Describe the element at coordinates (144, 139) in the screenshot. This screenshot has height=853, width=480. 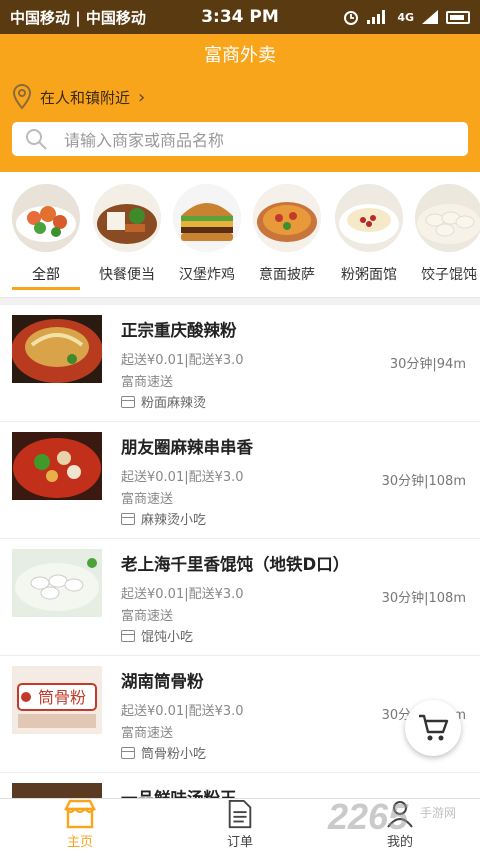
I see `search-input: 请输入商家或商品名称` at that location.